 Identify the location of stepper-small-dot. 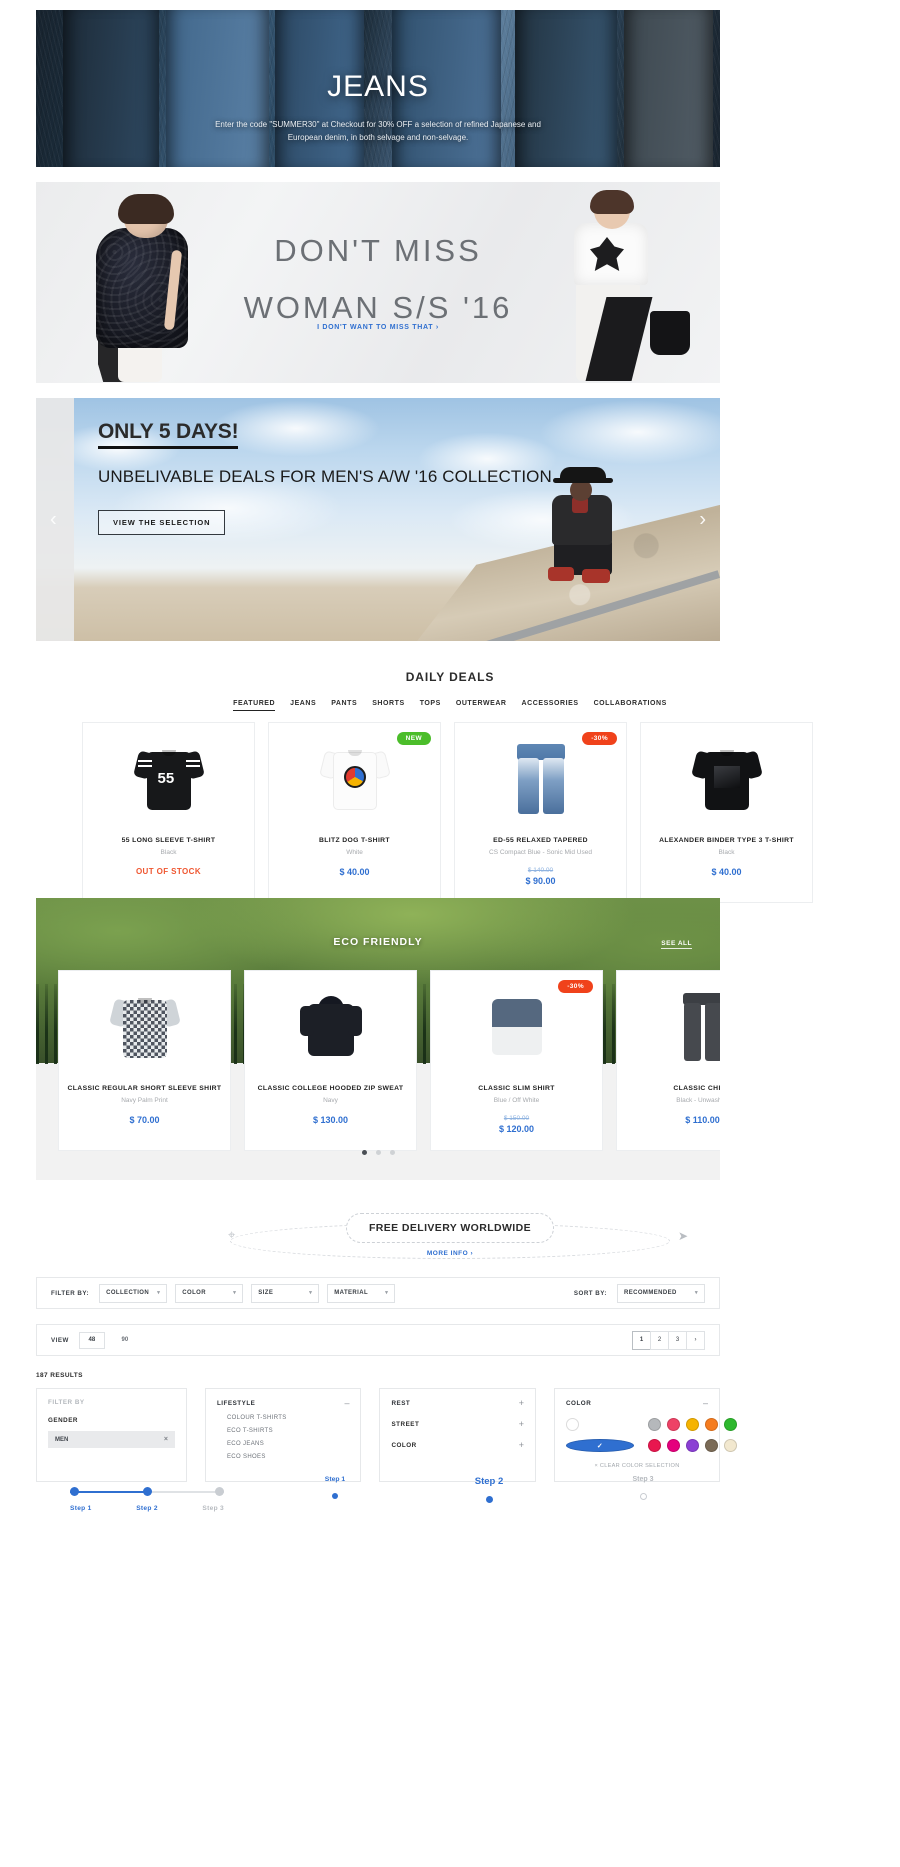
(335, 1496).